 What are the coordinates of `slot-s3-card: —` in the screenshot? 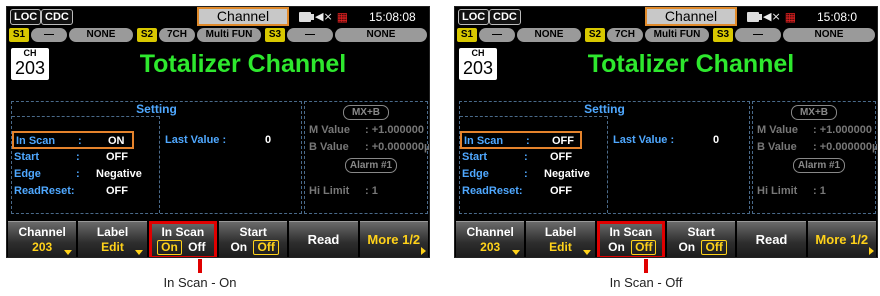 It's located at (758, 35).